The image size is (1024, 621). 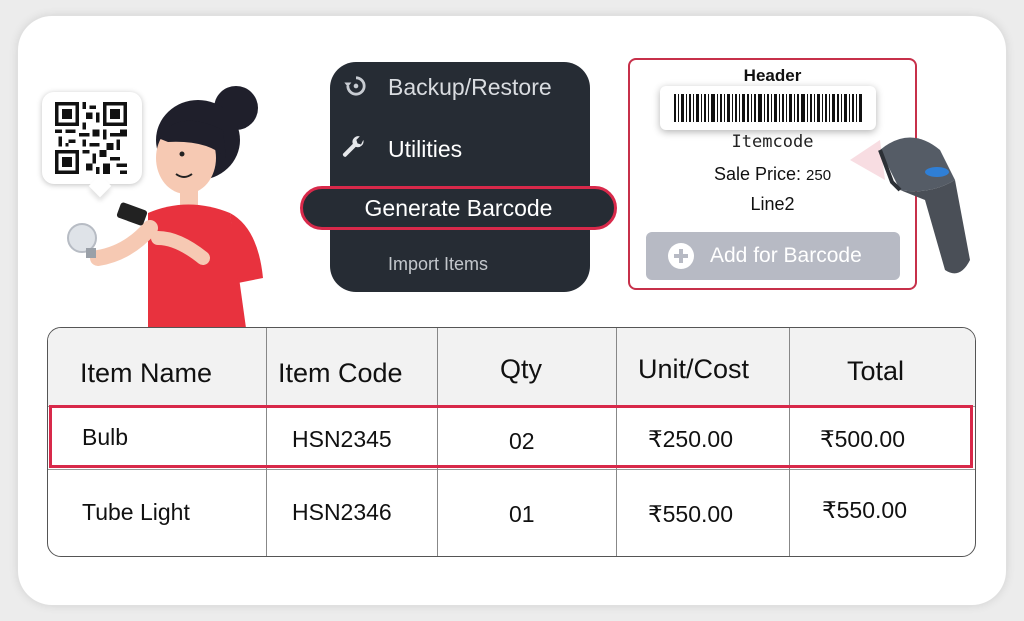 What do you see at coordinates (438, 264) in the screenshot?
I see `menu-item-import-items: Import Items` at bounding box center [438, 264].